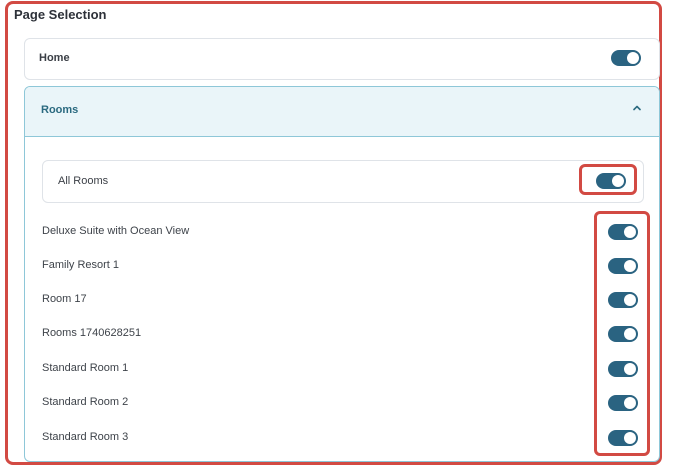 This screenshot has width=686, height=468. Describe the element at coordinates (342, 112) in the screenshot. I see `rooms-accordion-header: Rooms` at that location.